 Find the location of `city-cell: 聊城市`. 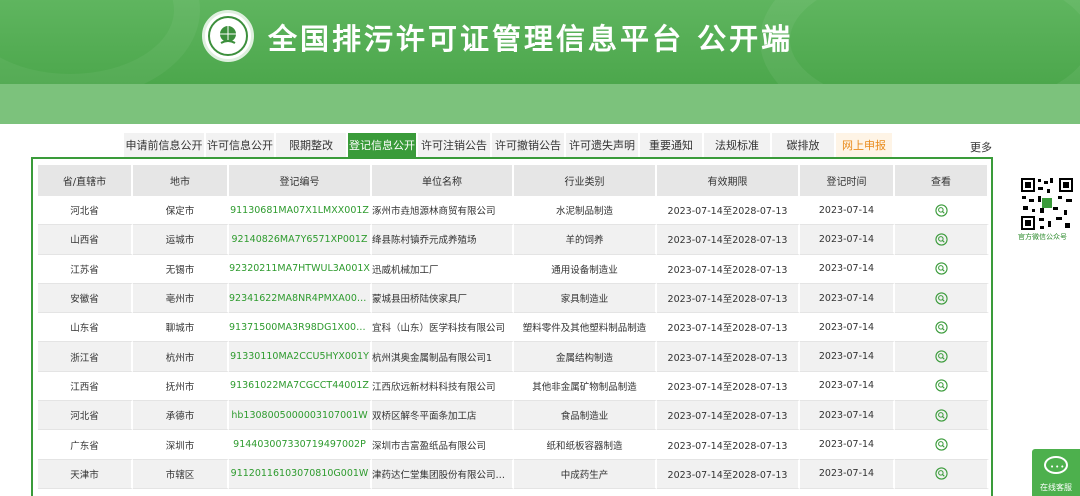

city-cell: 聊城市 is located at coordinates (181, 328).